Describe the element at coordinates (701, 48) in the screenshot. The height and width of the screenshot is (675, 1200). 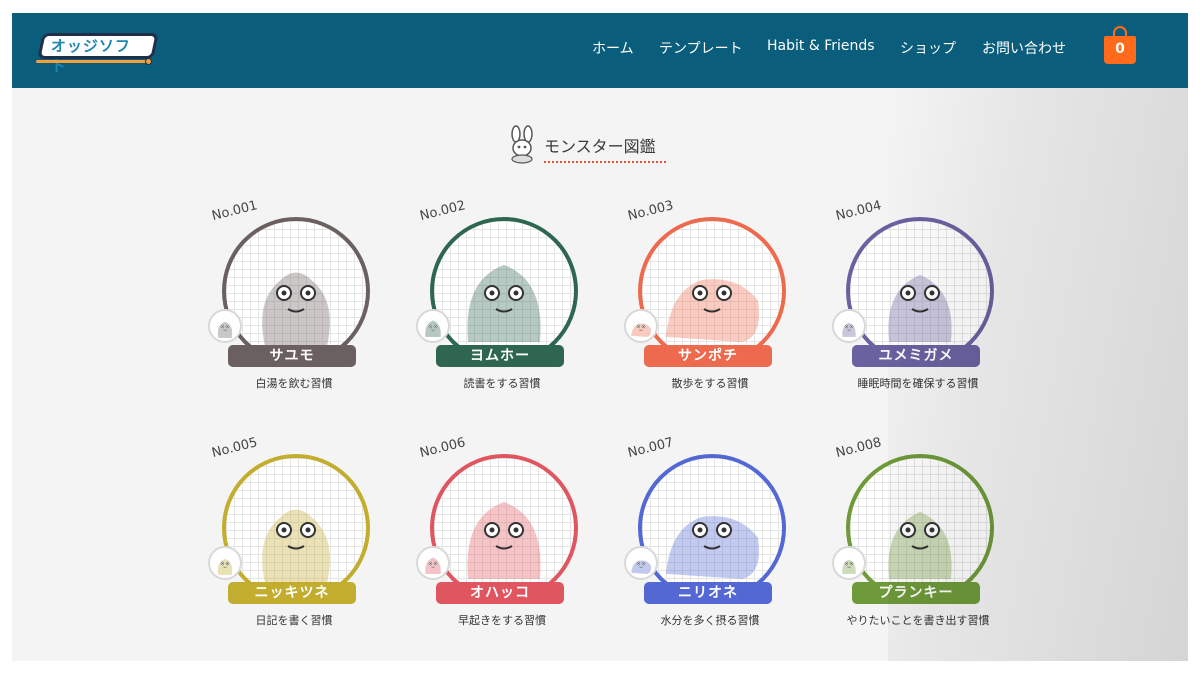
I see `nav-templates: テンプレート` at that location.